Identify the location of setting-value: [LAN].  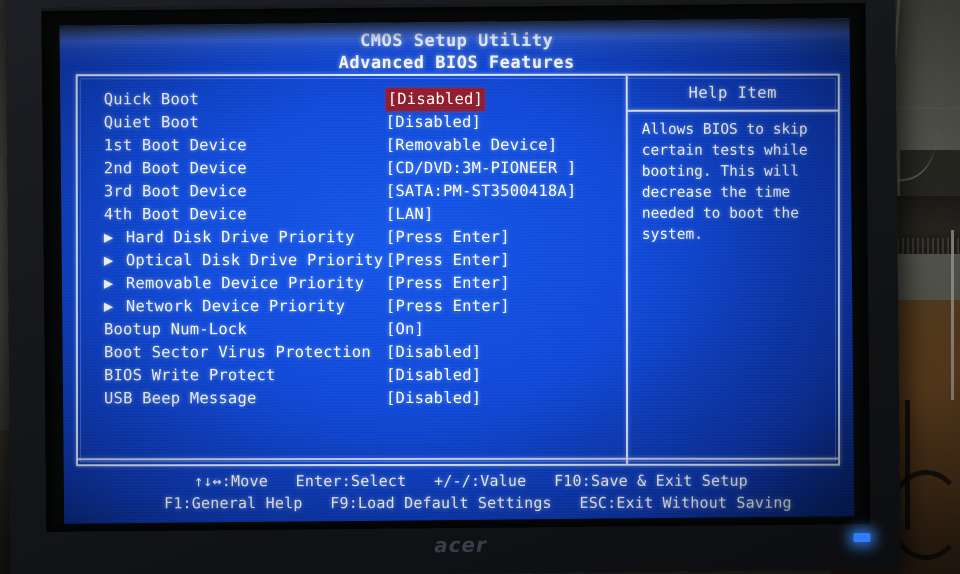
(410, 214).